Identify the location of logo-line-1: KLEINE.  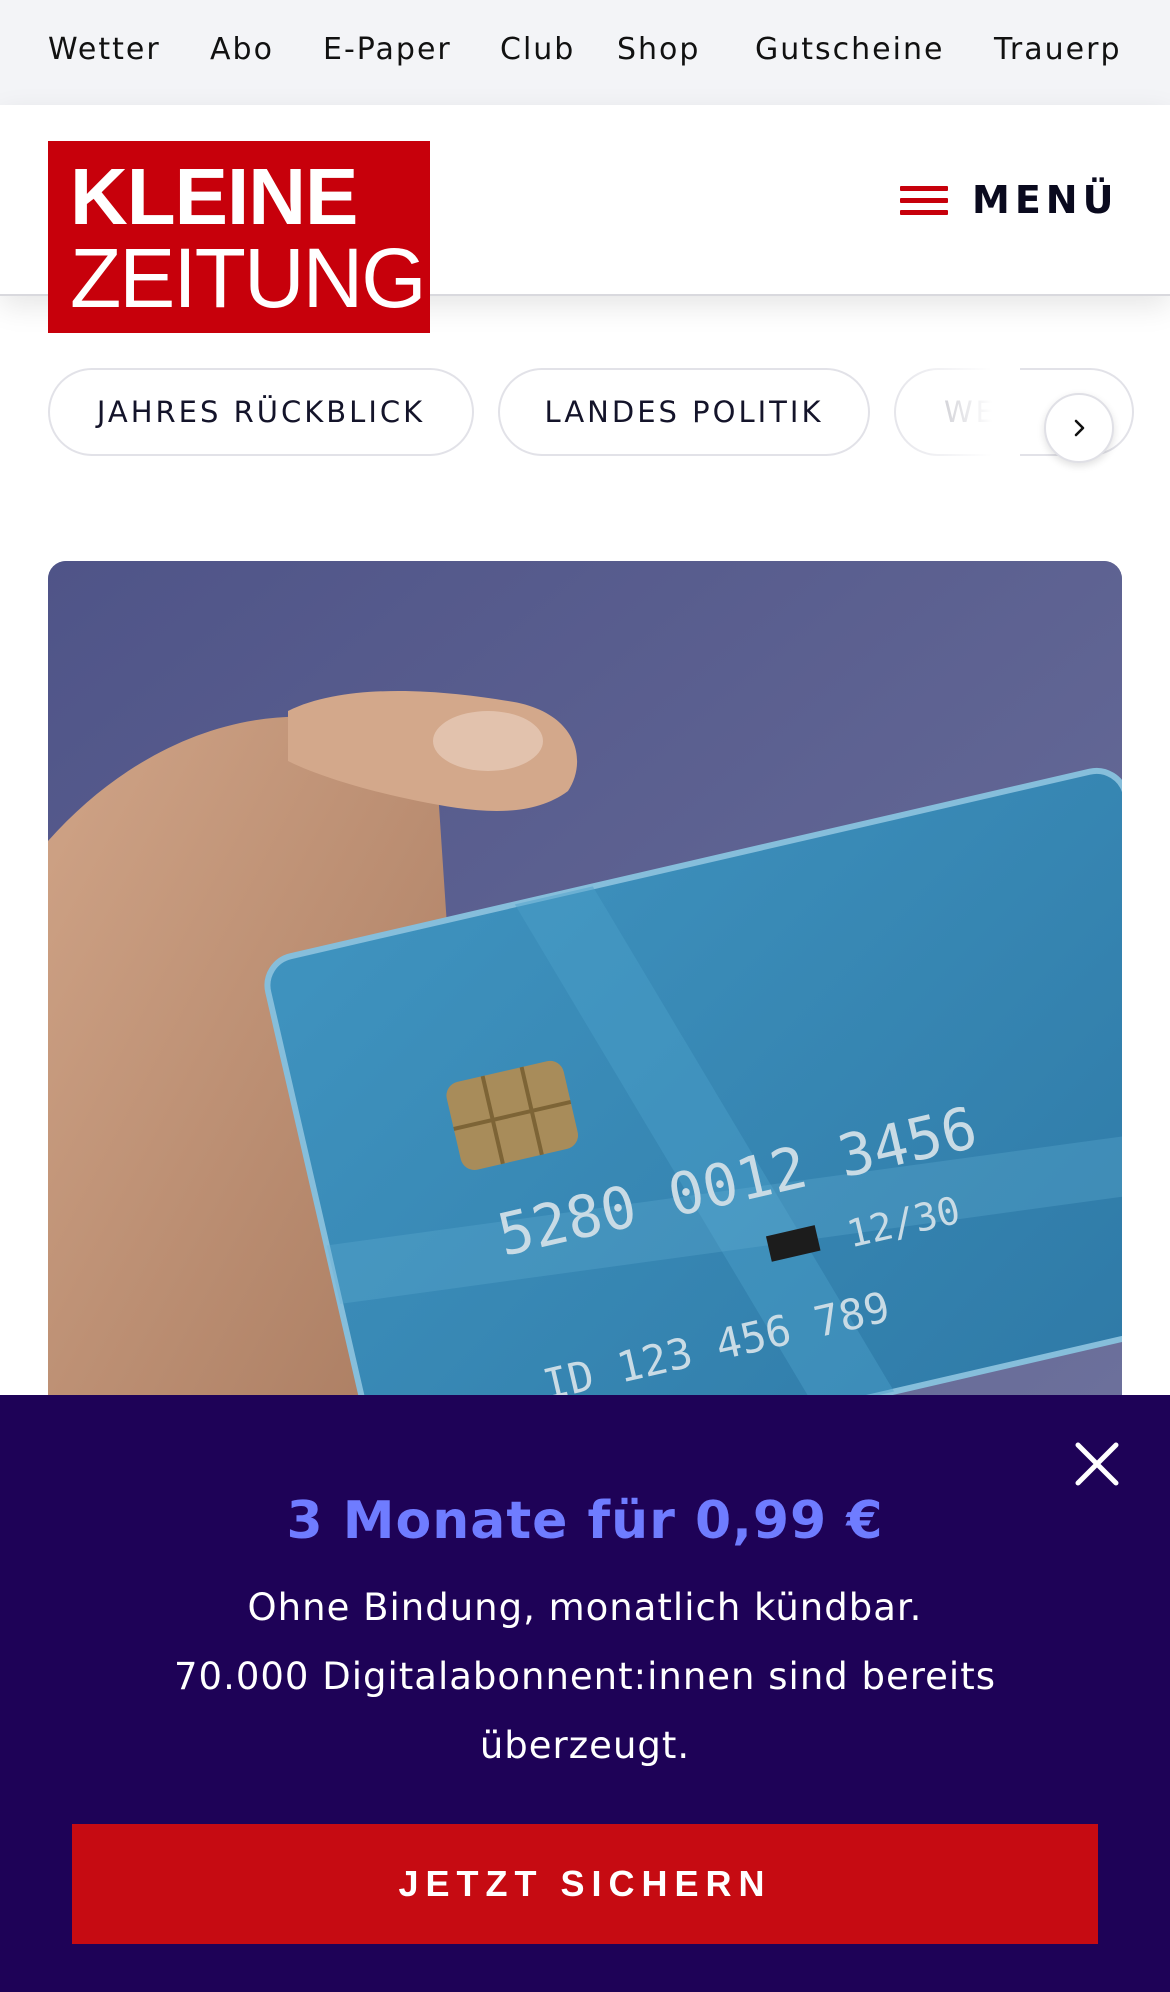
(214, 196).